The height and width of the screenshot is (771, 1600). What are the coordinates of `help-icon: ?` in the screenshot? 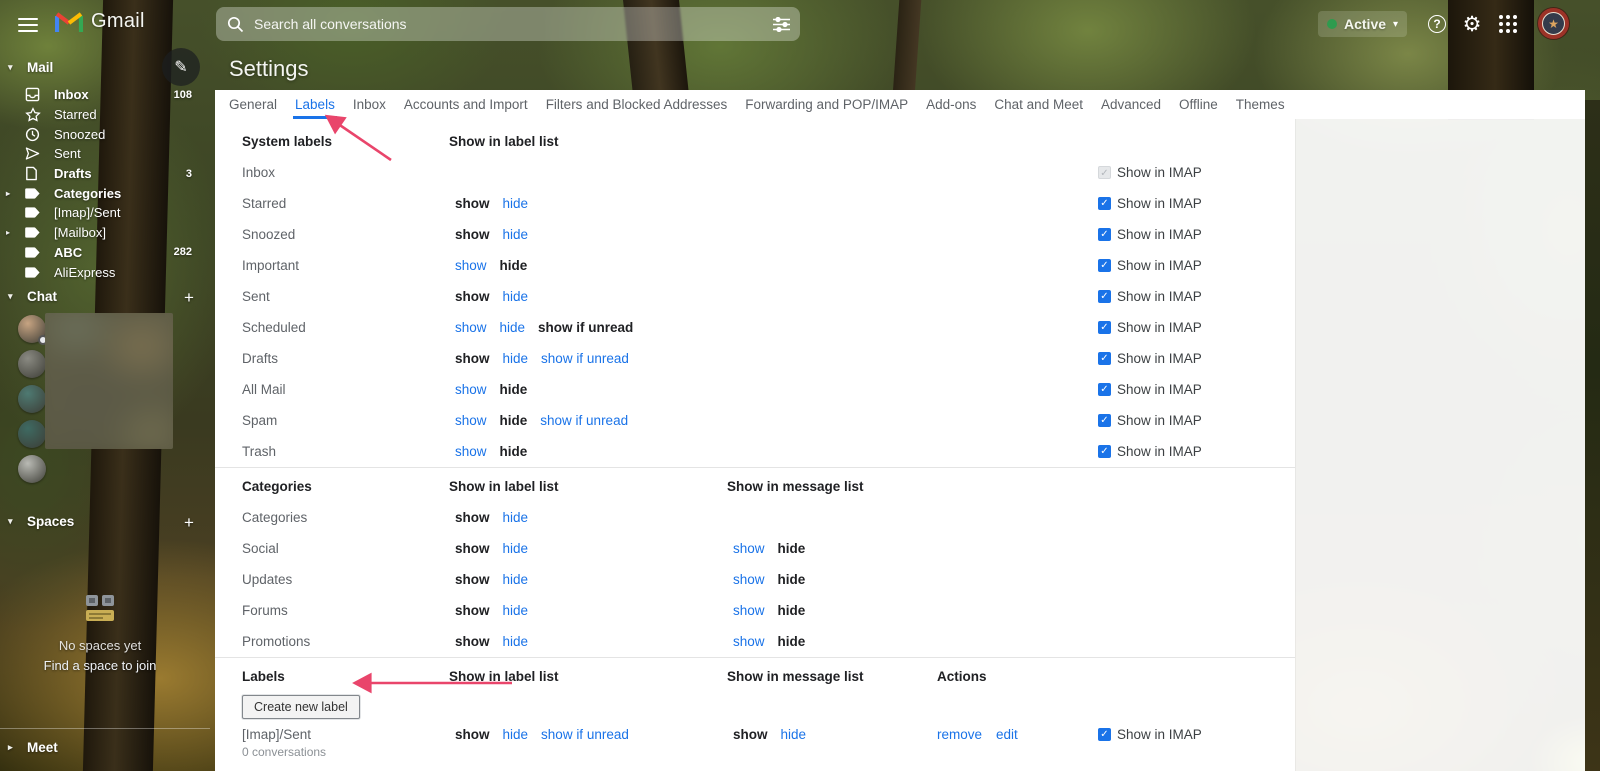 It's located at (1437, 24).